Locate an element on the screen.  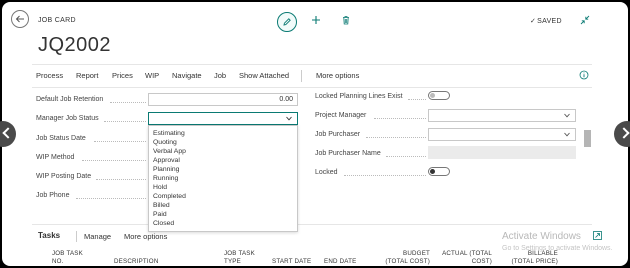
back-arrow-icon is located at coordinates (19, 19).